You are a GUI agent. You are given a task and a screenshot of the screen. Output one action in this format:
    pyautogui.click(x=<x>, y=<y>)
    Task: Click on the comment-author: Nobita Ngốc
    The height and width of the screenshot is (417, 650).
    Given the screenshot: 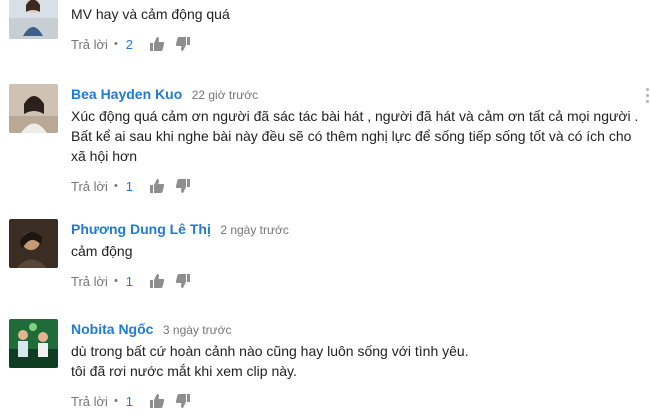 What is the action you would take?
    pyautogui.click(x=112, y=329)
    